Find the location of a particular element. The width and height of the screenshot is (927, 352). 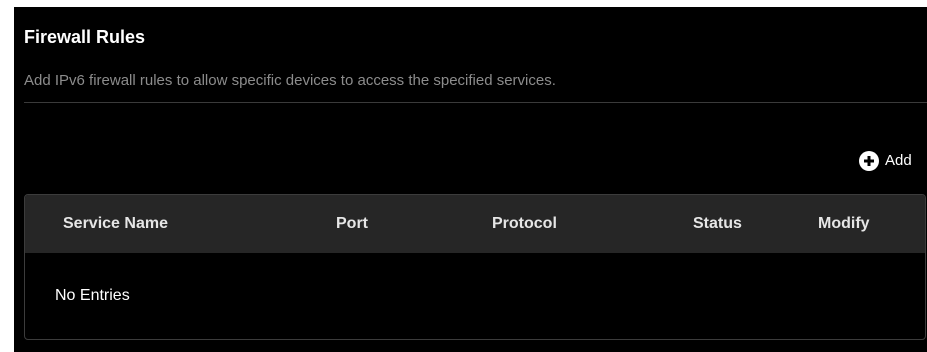

section-title: Firewall Rules is located at coordinates (85, 37).